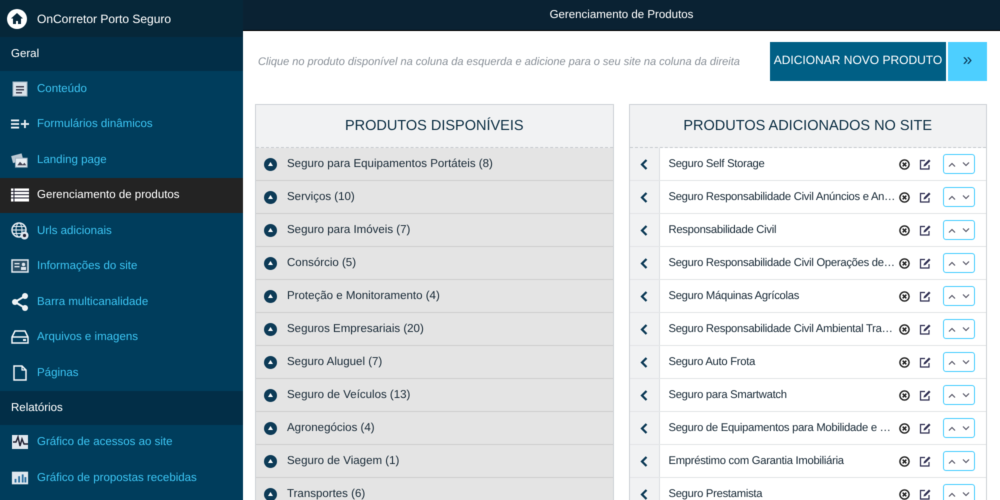 The width and height of the screenshot is (1000, 500). Describe the element at coordinates (20, 266) in the screenshot. I see `id-card-icon` at that location.